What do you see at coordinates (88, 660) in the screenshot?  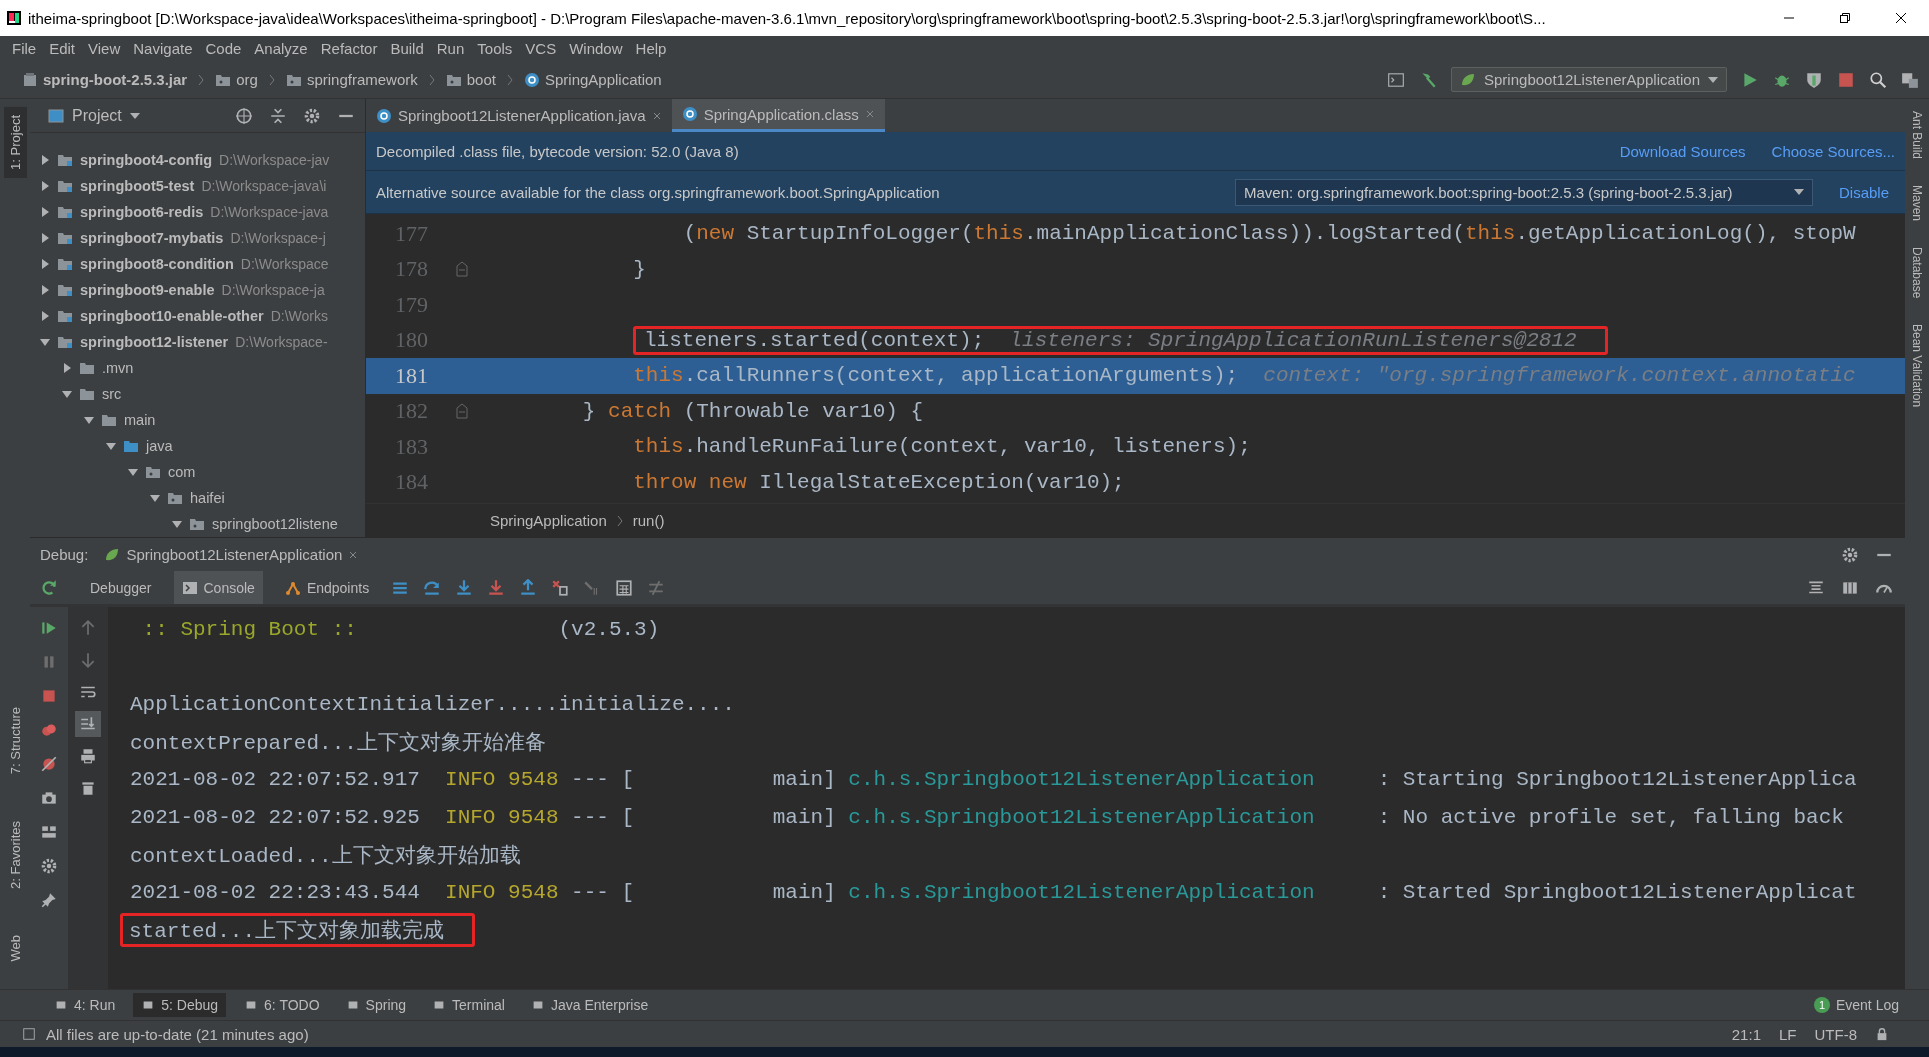 I see `arrow-down-icon` at bounding box center [88, 660].